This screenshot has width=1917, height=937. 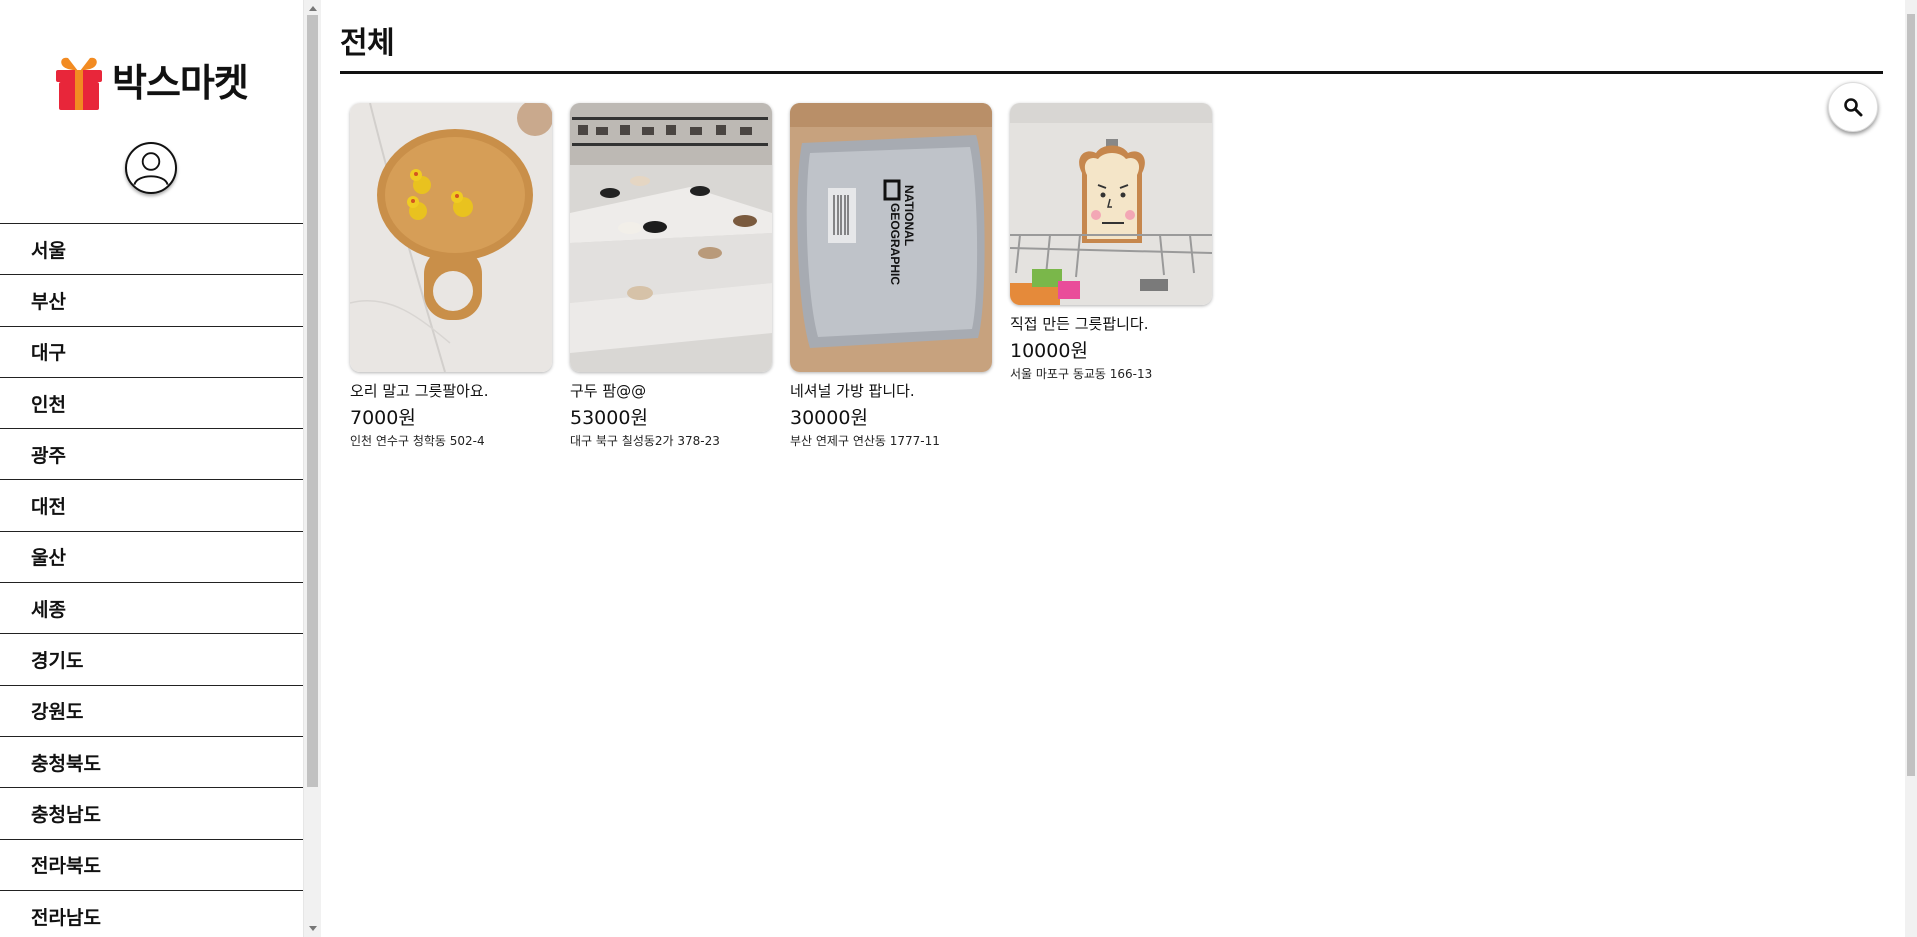 I want to click on product-card: 직접 만든 그릇팝니다. 10000원 서울 마포구 동교동 166-13, so click(x=1111, y=243).